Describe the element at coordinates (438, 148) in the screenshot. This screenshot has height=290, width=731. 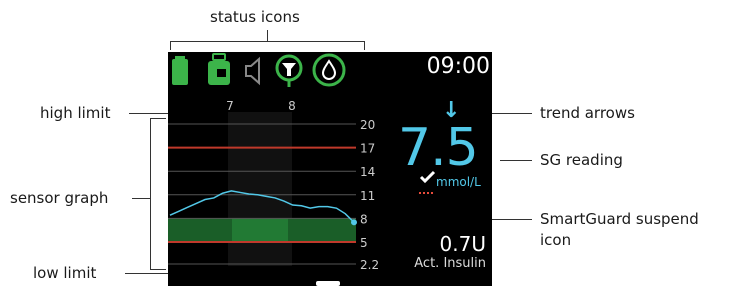
I see `sg-value: 7.5` at that location.